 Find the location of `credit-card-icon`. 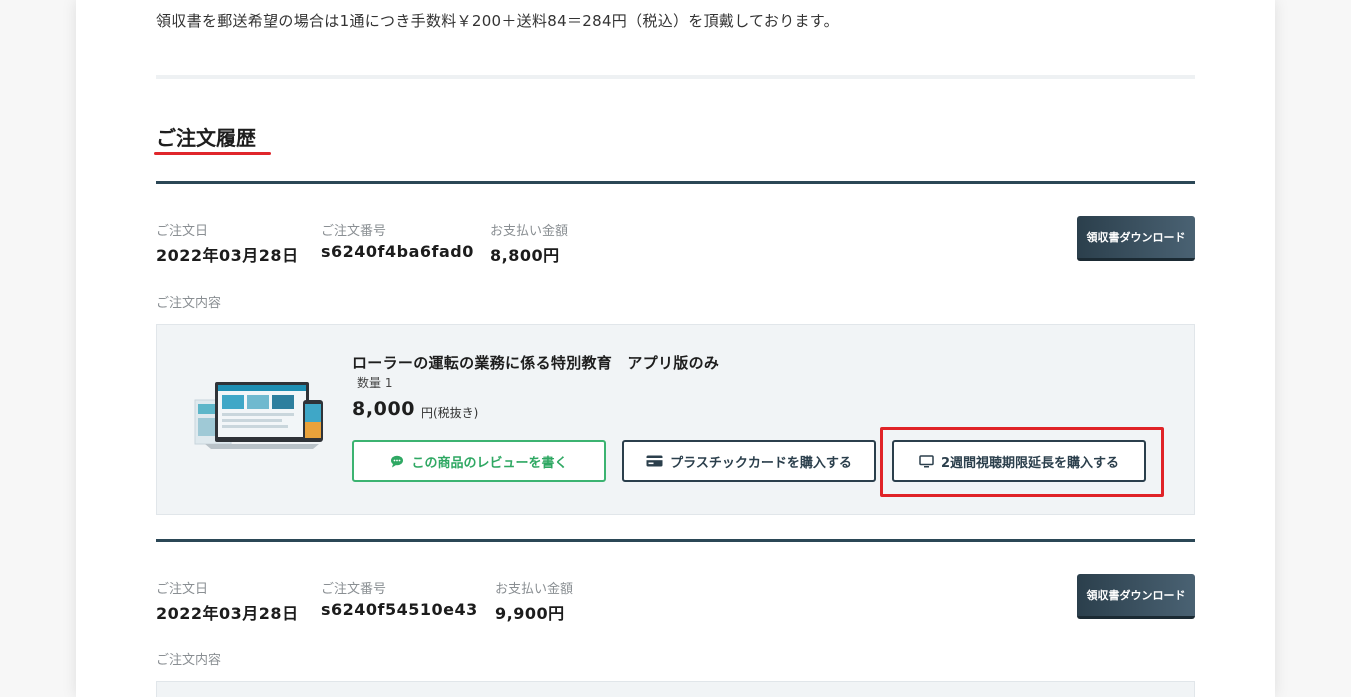

credit-card-icon is located at coordinates (654, 461).